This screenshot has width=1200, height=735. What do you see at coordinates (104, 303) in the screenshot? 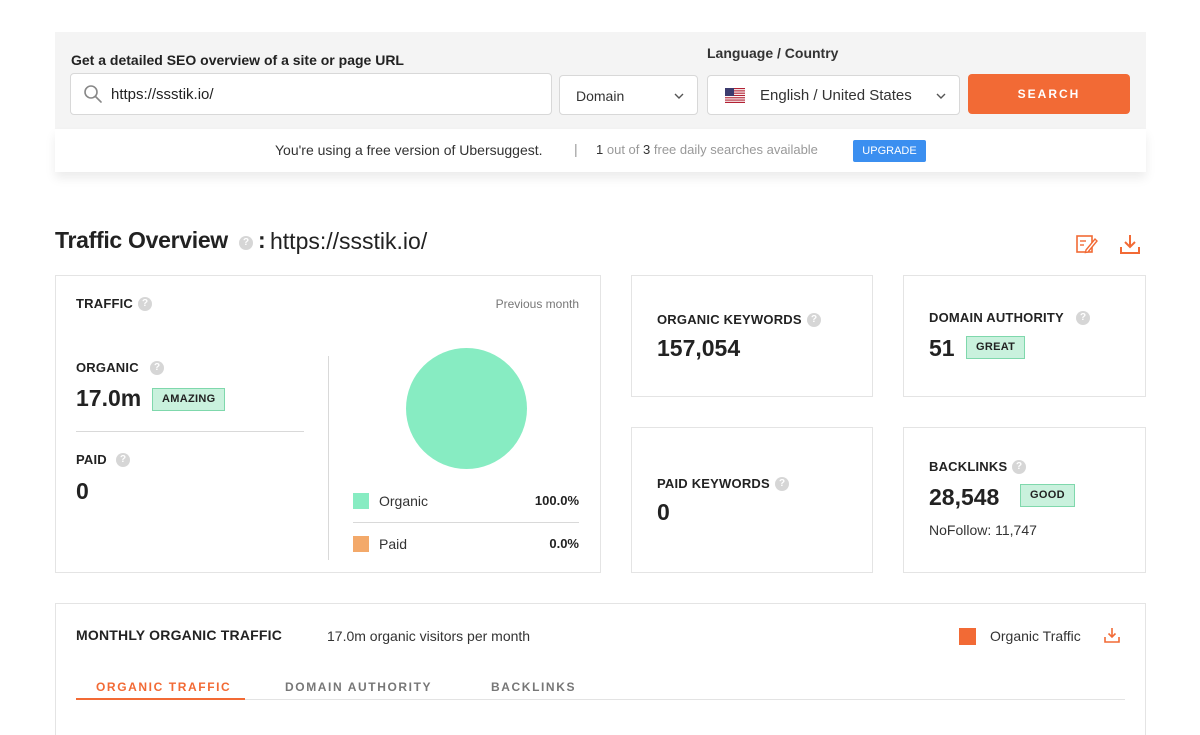
I see `traffic-label: TRAFFIC` at bounding box center [104, 303].